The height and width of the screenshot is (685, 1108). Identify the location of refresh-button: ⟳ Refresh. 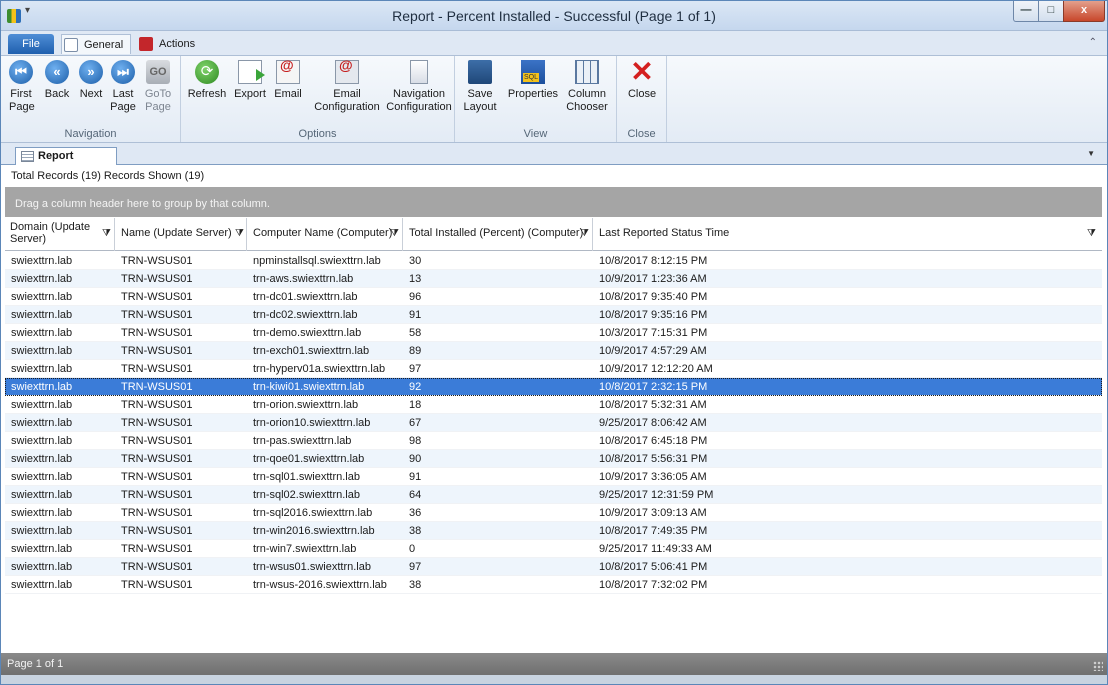
(207, 80).